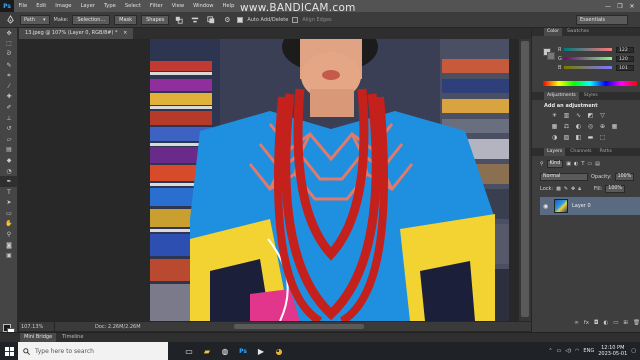  I want to click on link-layers-icon: ∞, so click(576, 323).